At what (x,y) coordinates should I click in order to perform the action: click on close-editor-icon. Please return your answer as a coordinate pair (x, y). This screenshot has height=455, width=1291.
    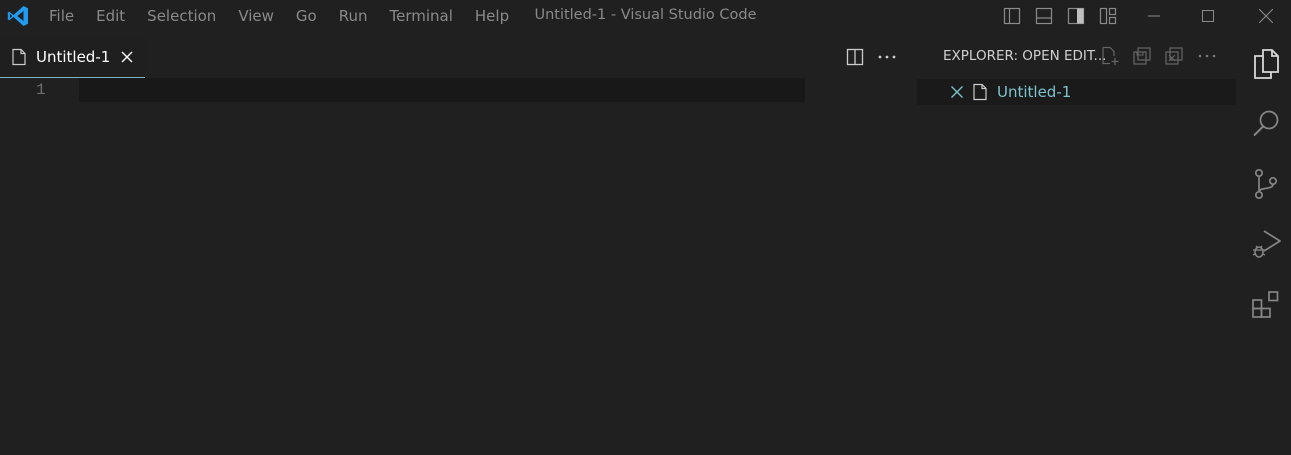
    Looking at the image, I should click on (957, 94).